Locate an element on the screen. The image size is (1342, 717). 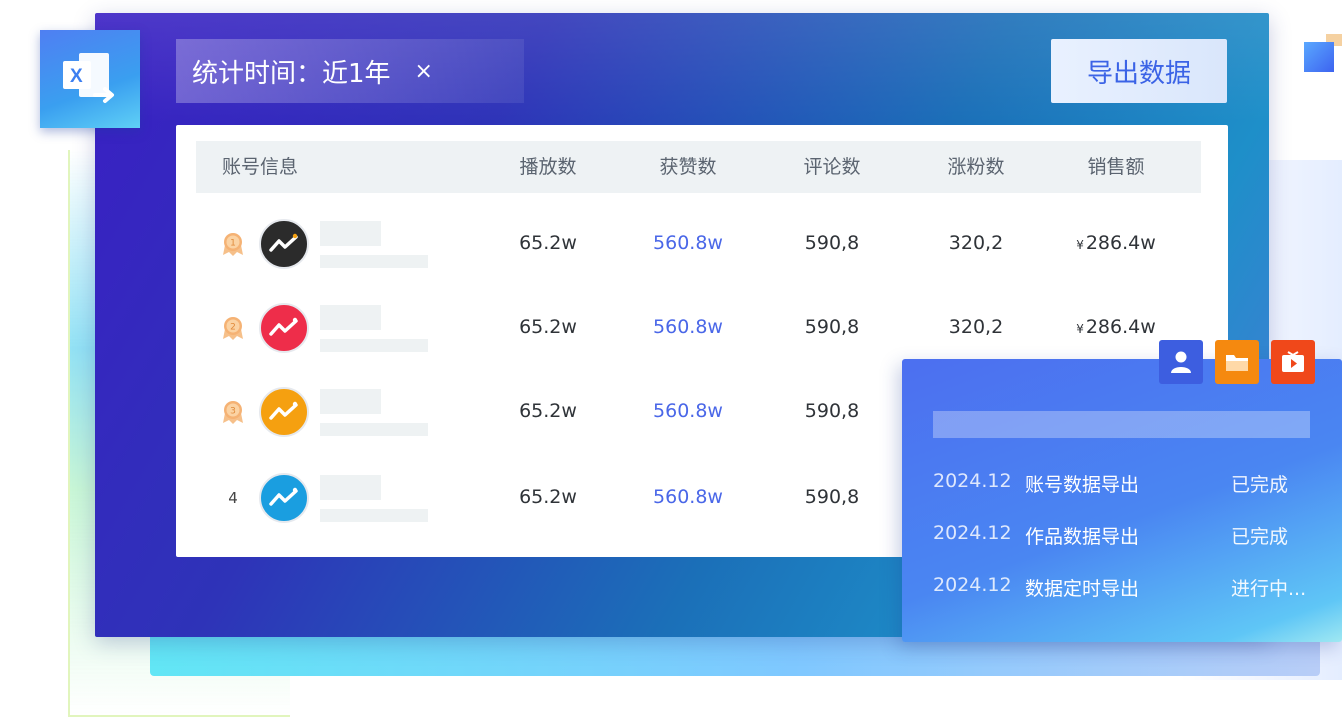
task-name: 账号数据导出 is located at coordinates (1082, 485).